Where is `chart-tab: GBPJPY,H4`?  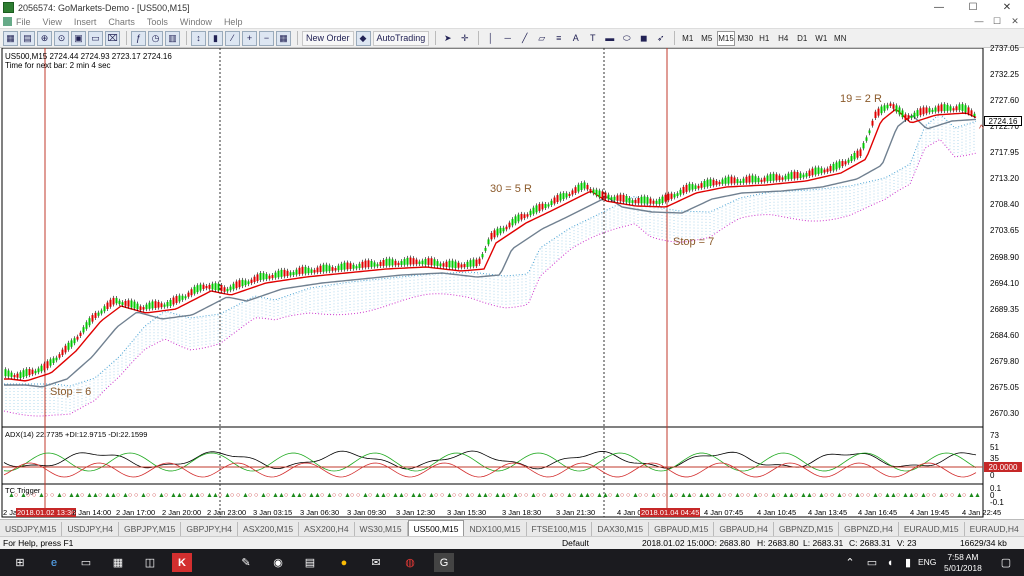
chart-tab: GBPJPY,H4 is located at coordinates (210, 529).